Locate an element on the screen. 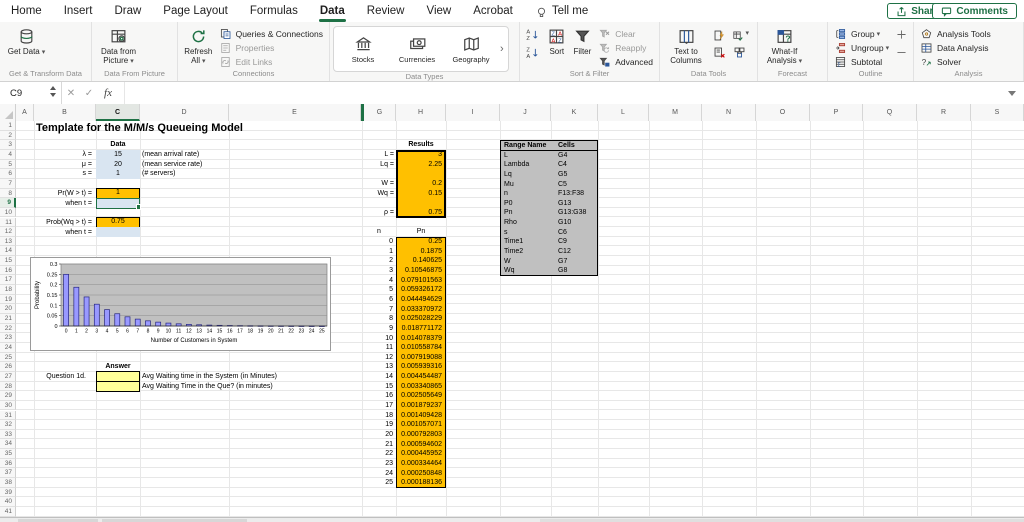 The image size is (1024, 522). range-cells-cell: C6 is located at coordinates (562, 233).